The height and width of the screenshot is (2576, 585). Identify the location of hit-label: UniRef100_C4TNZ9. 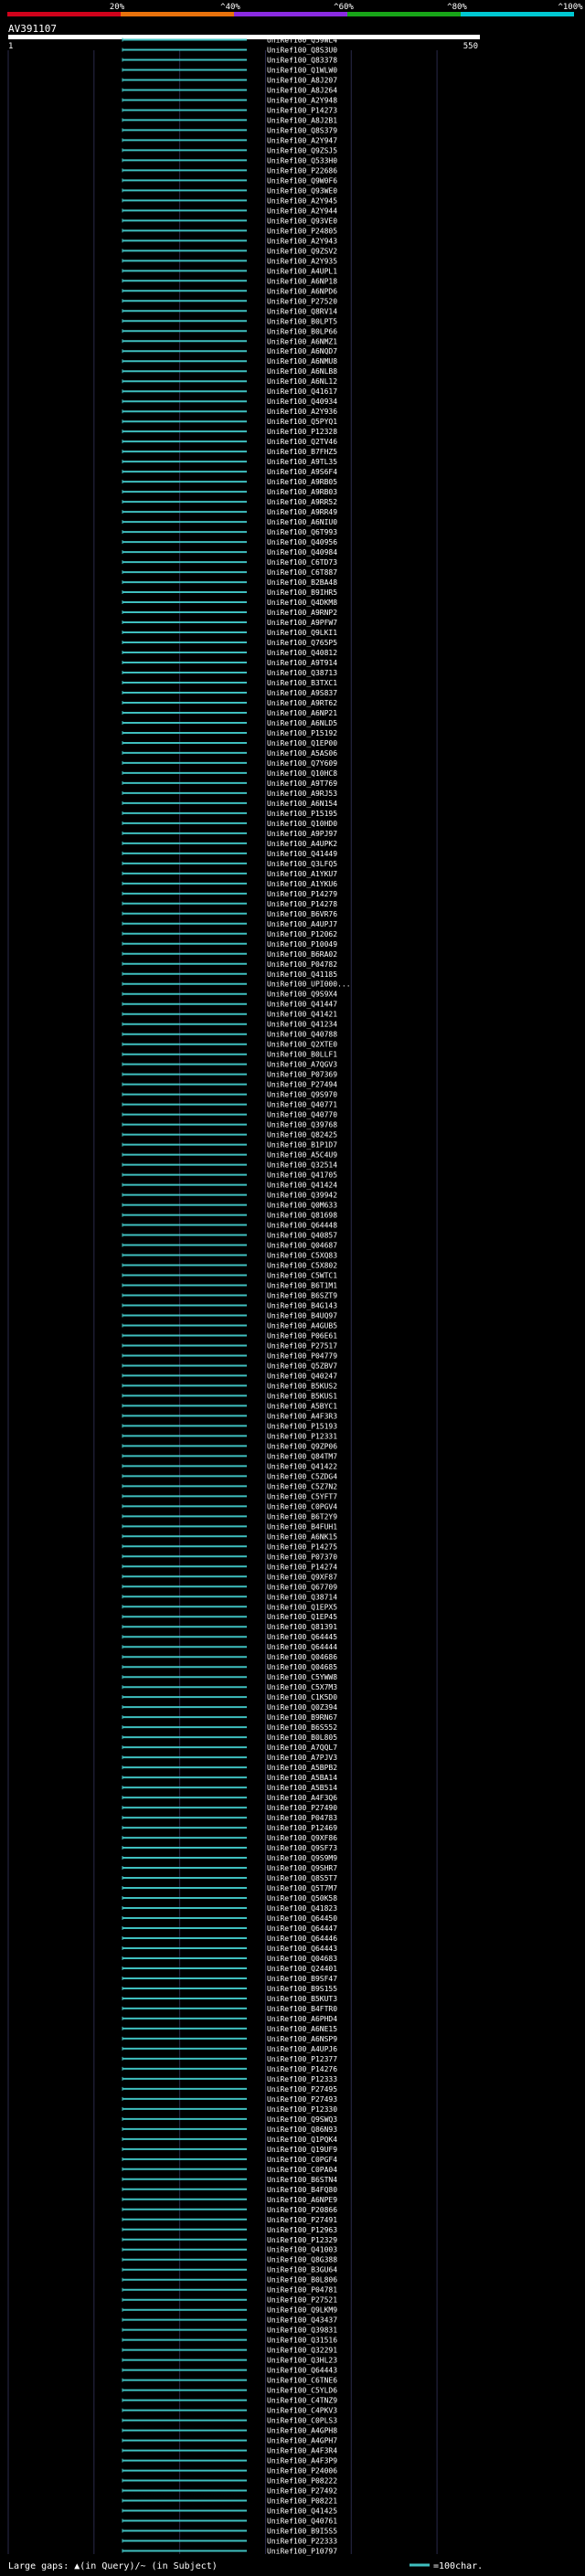
(302, 2401).